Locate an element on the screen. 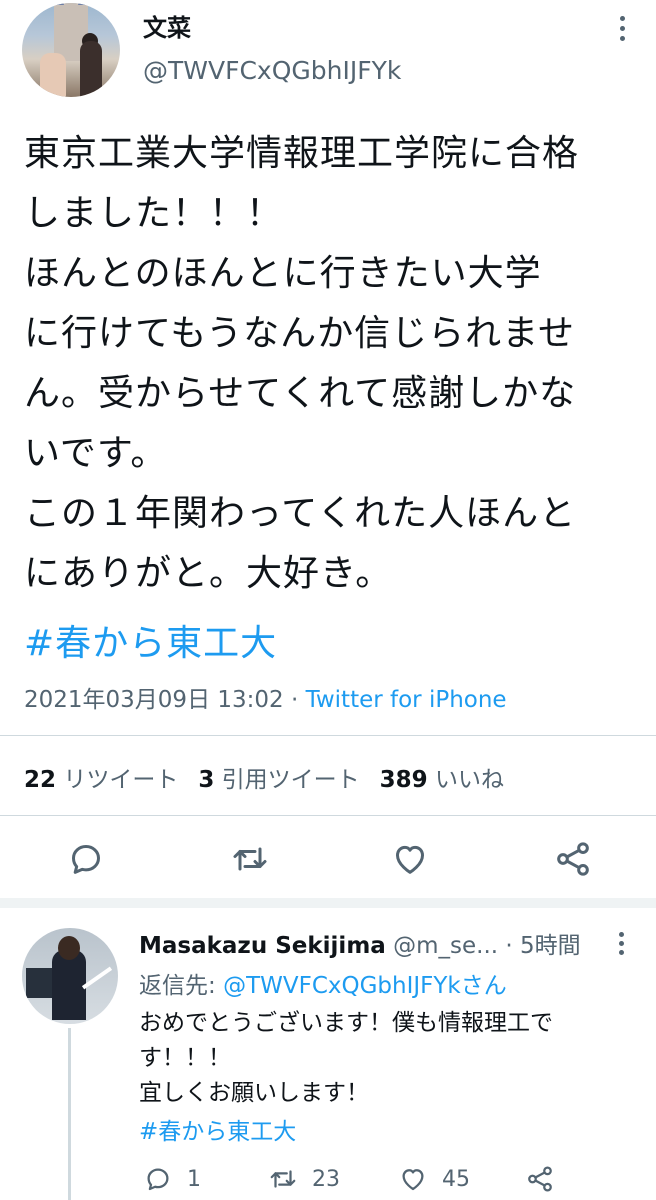 The height and width of the screenshot is (1200, 656). retweets-stat: 22 リツイート is located at coordinates (101, 780).